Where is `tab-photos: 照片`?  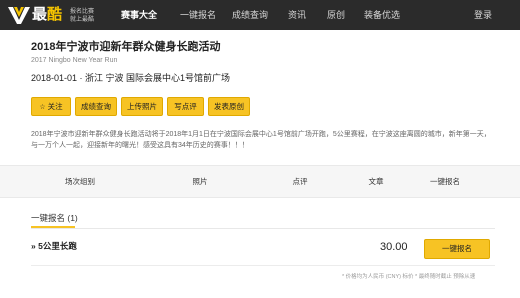 tab-photos: 照片 is located at coordinates (200, 182).